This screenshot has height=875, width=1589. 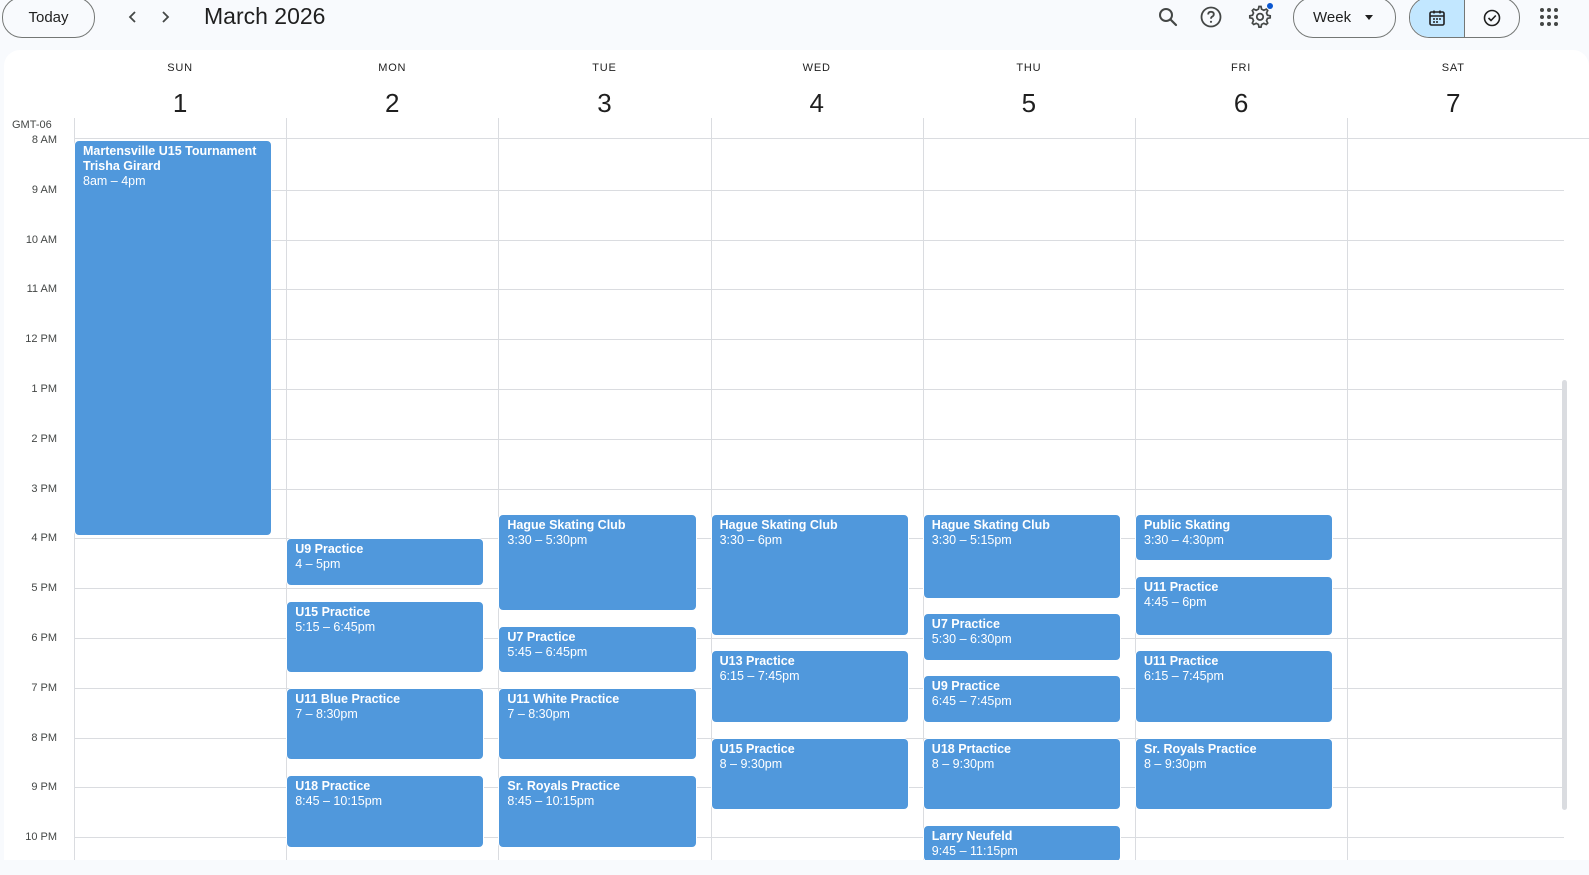 I want to click on event-title: U18 Prtactice, so click(x=971, y=748).